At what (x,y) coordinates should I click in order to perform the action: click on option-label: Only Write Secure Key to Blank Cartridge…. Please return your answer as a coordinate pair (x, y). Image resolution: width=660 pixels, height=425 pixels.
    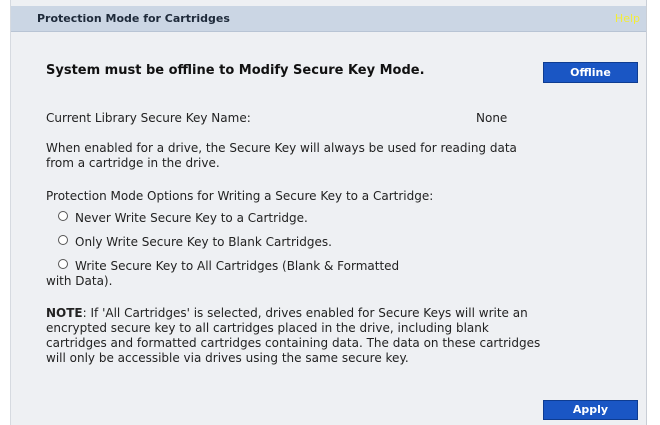
    Looking at the image, I should click on (203, 242).